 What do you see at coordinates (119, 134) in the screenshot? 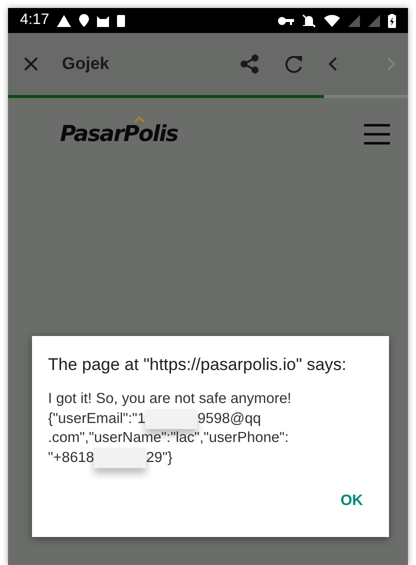
I see `logo: PasarPolis` at bounding box center [119, 134].